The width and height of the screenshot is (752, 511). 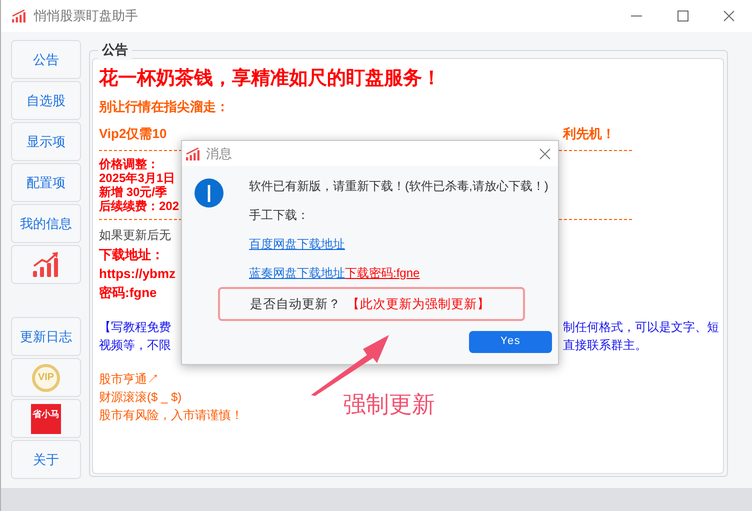 What do you see at coordinates (46, 100) in the screenshot?
I see `sidebar-item: 自选股` at bounding box center [46, 100].